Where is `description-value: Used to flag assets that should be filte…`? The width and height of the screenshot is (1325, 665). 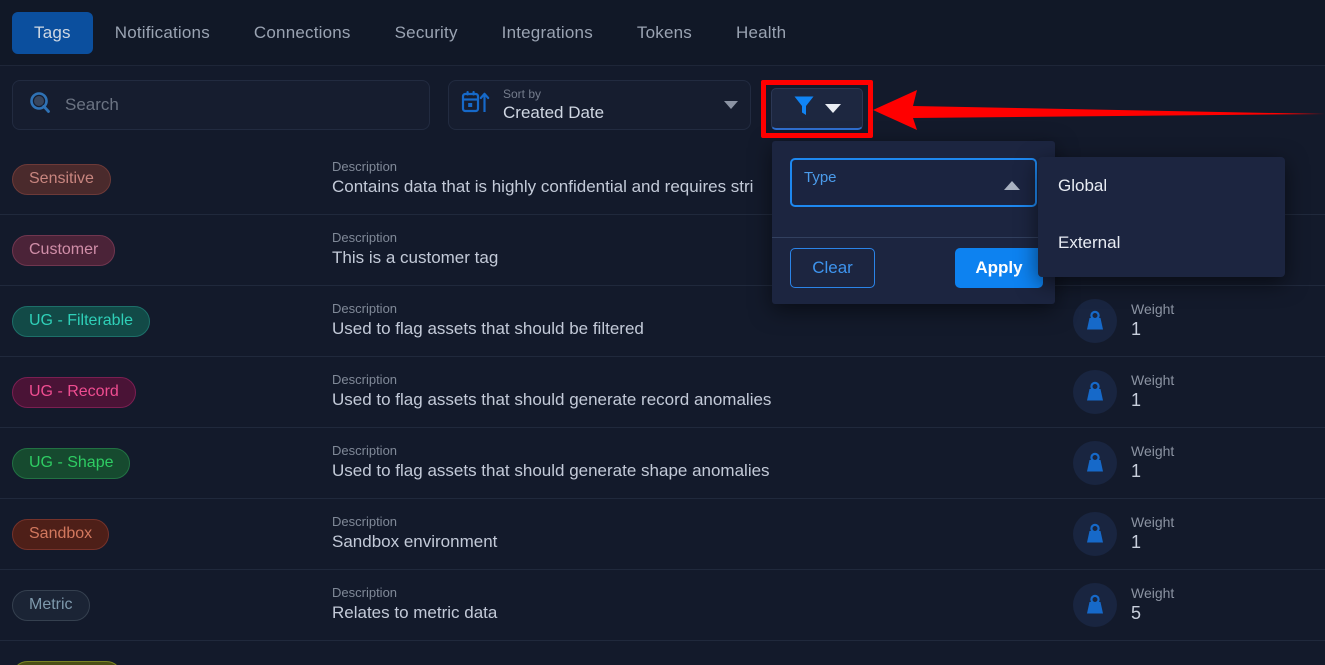
description-value: Used to flag assets that should be filte… is located at coordinates (488, 328).